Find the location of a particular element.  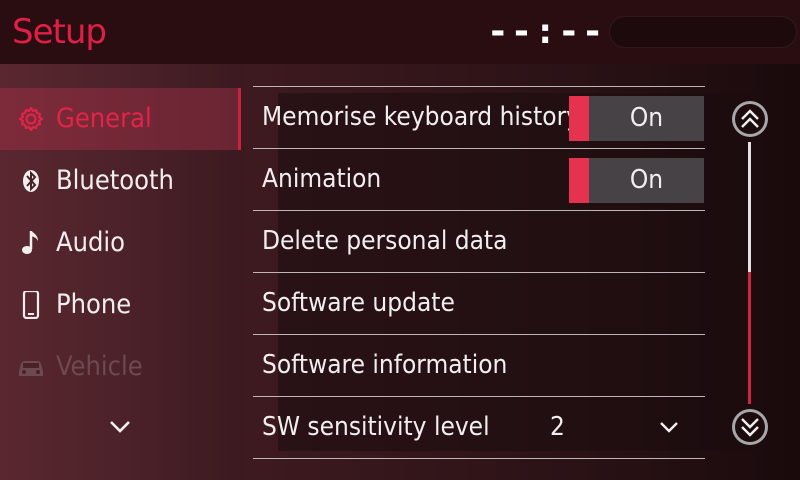

sidebar-item-label: Audio is located at coordinates (91, 242).